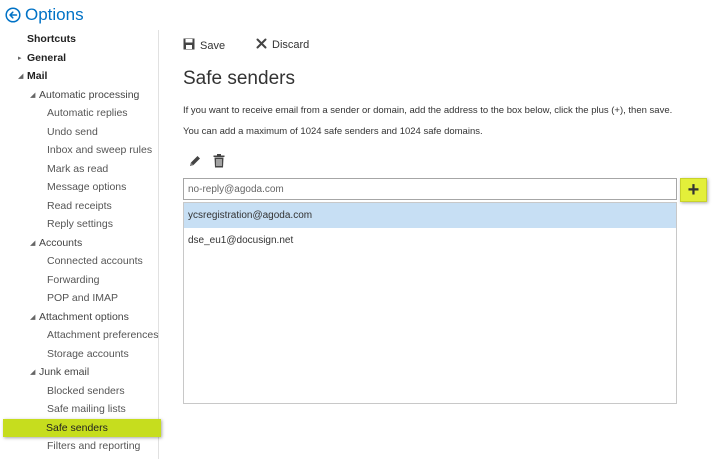  Describe the element at coordinates (693, 190) in the screenshot. I see `add-safe-sender-button: +` at that location.